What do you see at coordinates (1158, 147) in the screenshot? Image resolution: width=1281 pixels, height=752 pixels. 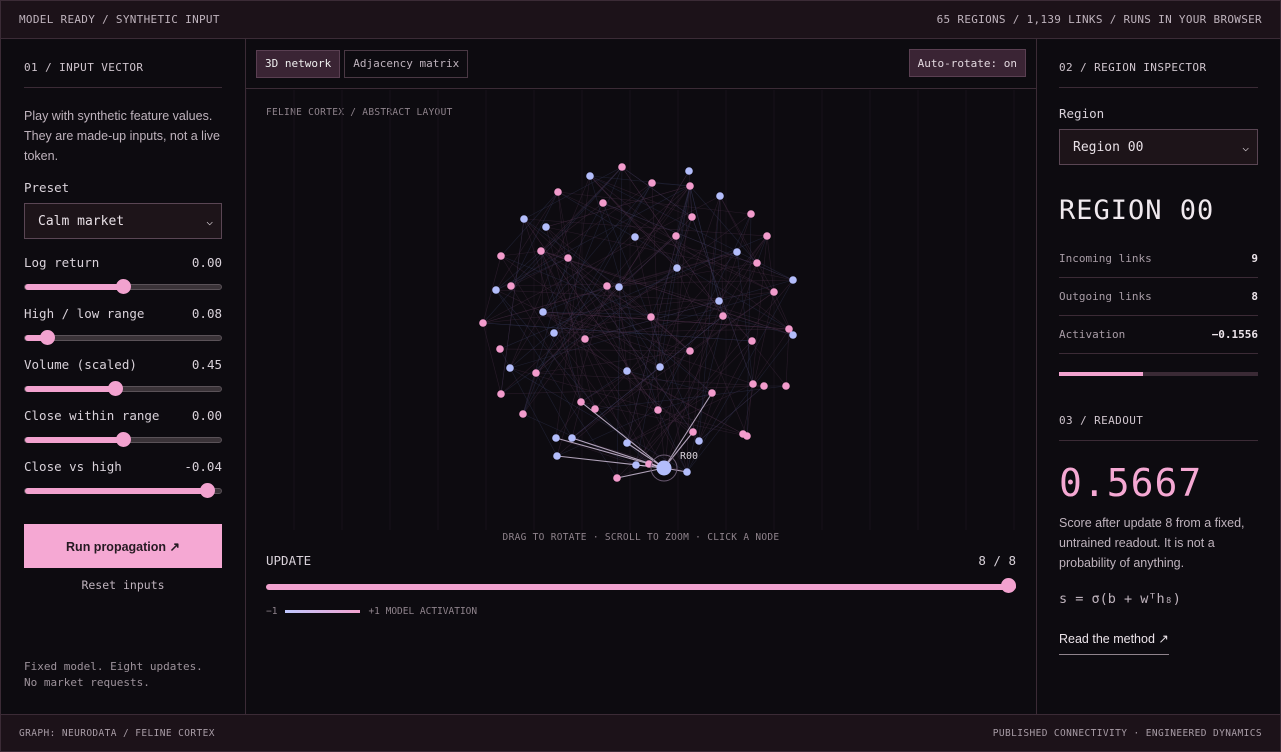 I see `region-select: Region 00 ⌵` at bounding box center [1158, 147].